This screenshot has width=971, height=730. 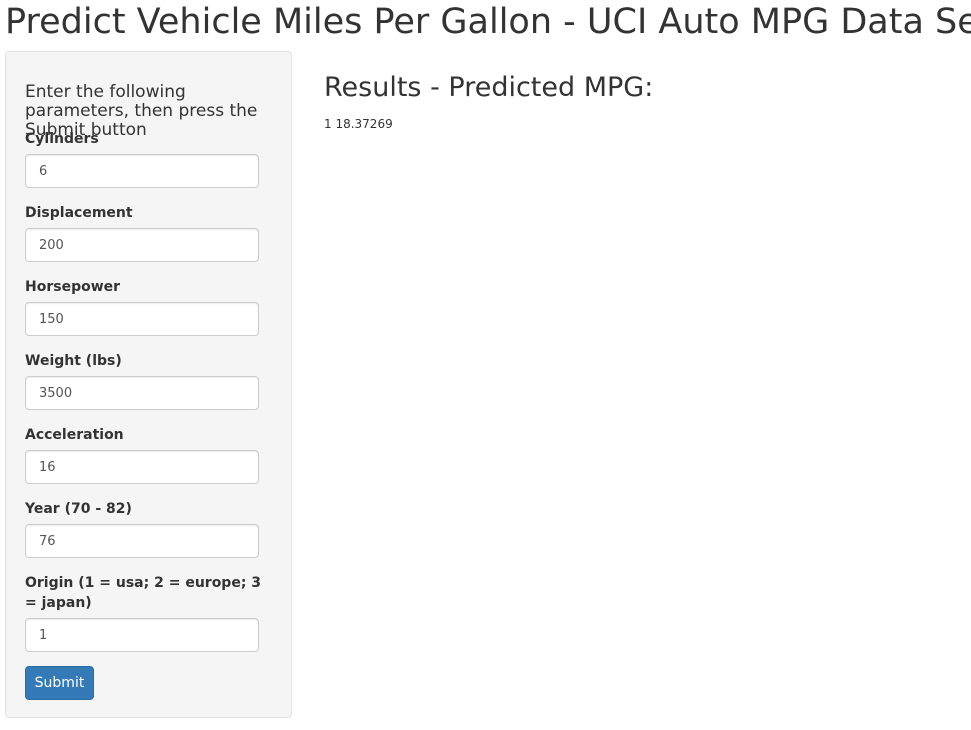 I want to click on horsepower-input, so click(x=142, y=319).